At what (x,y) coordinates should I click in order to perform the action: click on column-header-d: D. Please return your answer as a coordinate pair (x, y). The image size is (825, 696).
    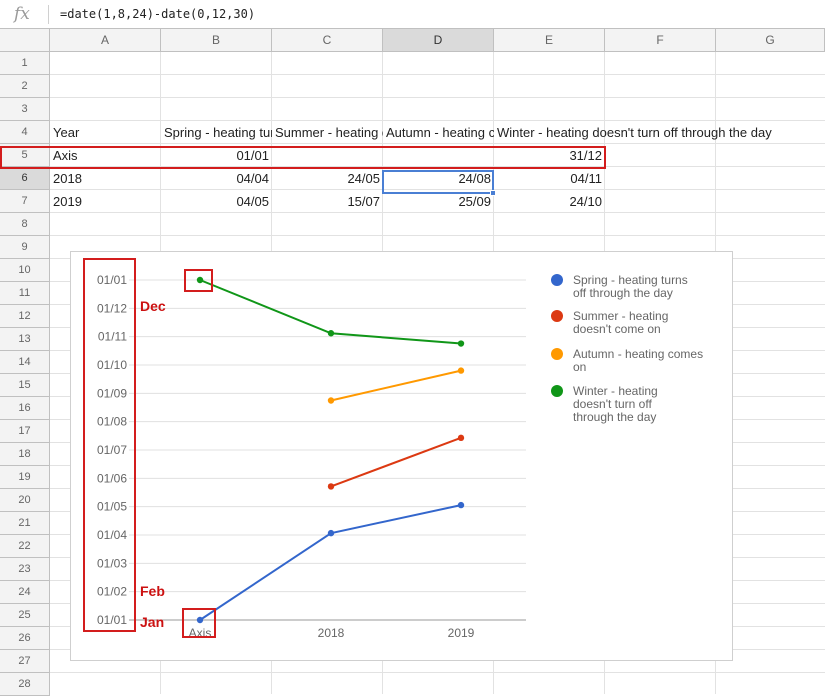
    Looking at the image, I should click on (438, 40).